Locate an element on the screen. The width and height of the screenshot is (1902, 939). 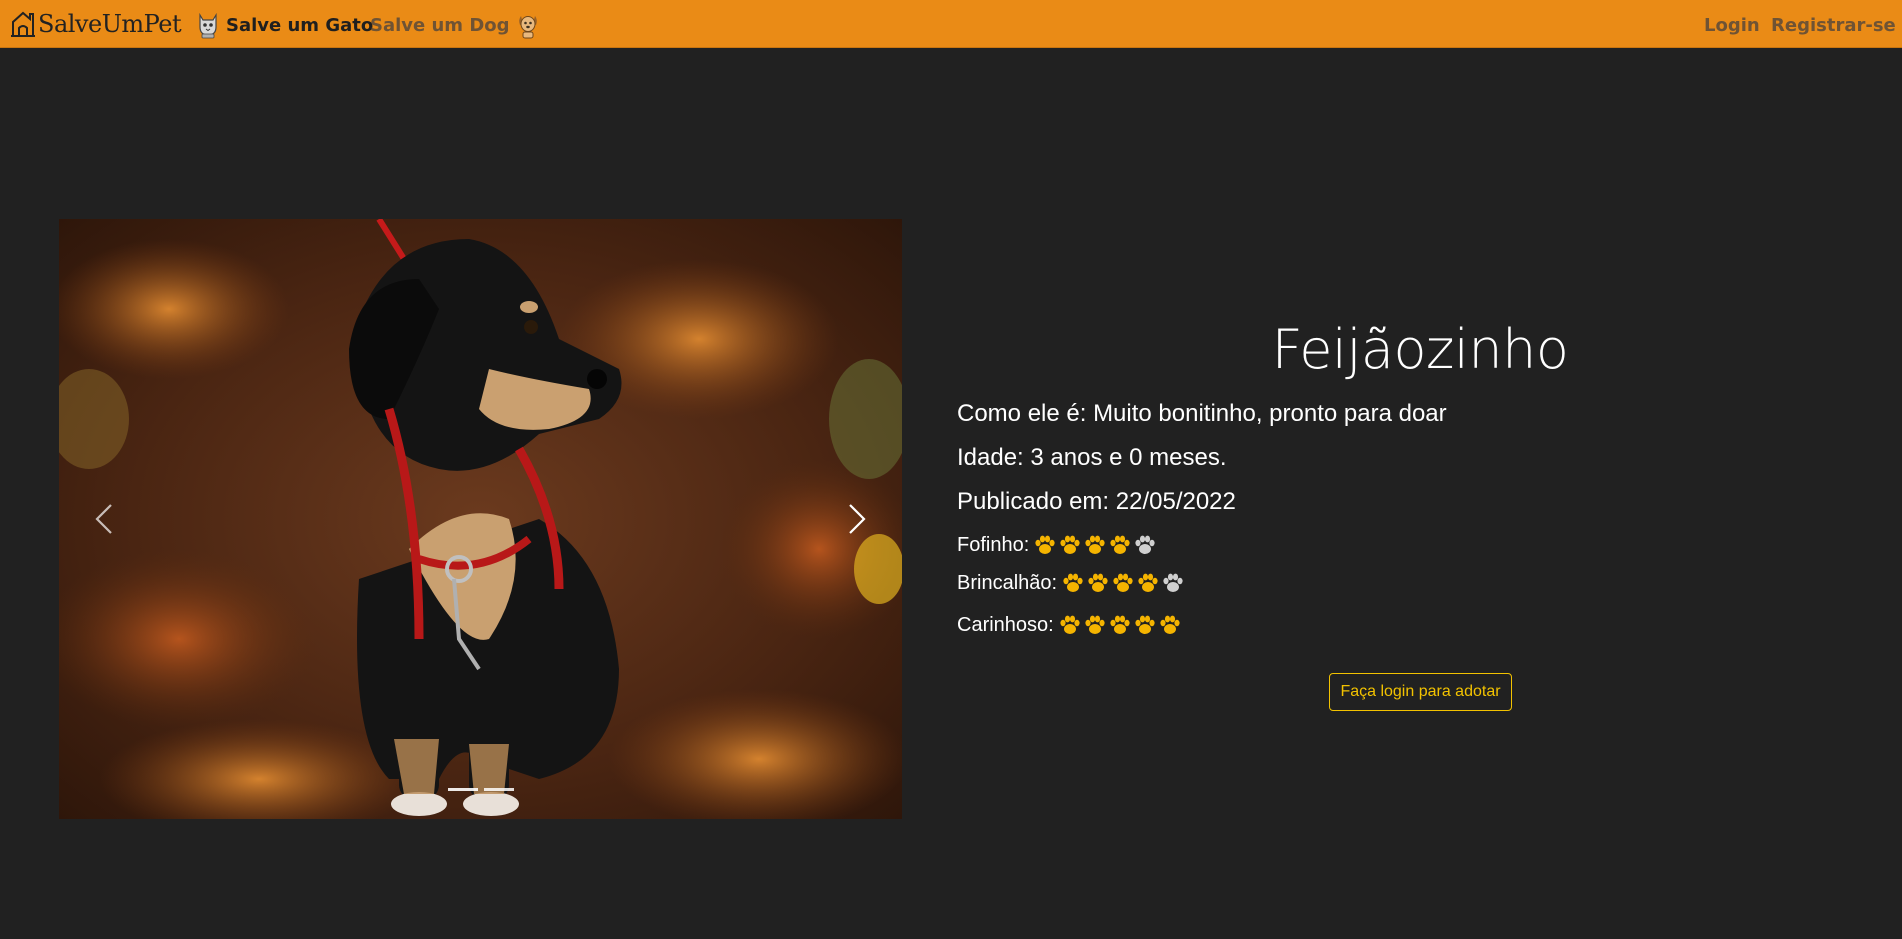
brand-name: SalveUmPet is located at coordinates (110, 24).